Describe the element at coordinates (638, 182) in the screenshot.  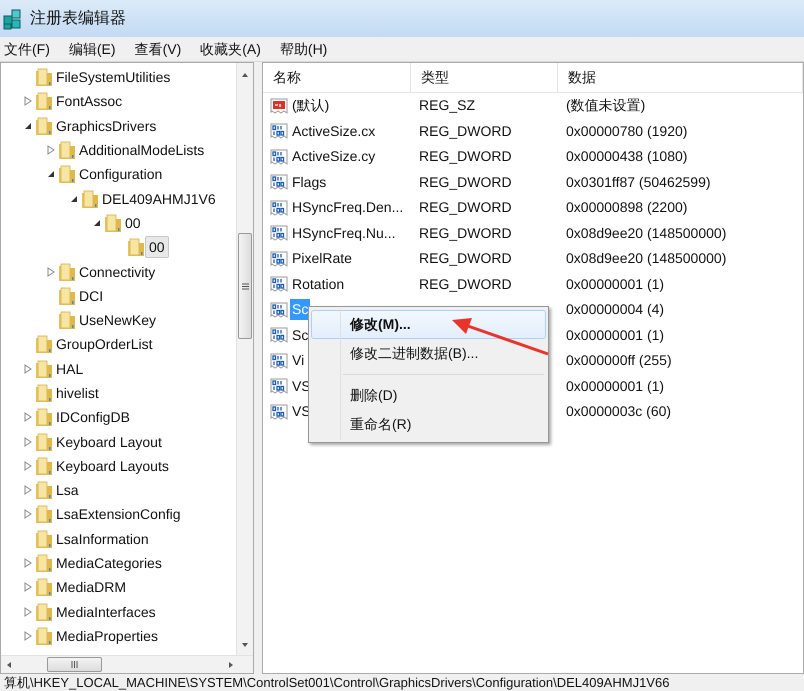
I see `value-data: 0x0301ff87 (50462599)` at that location.